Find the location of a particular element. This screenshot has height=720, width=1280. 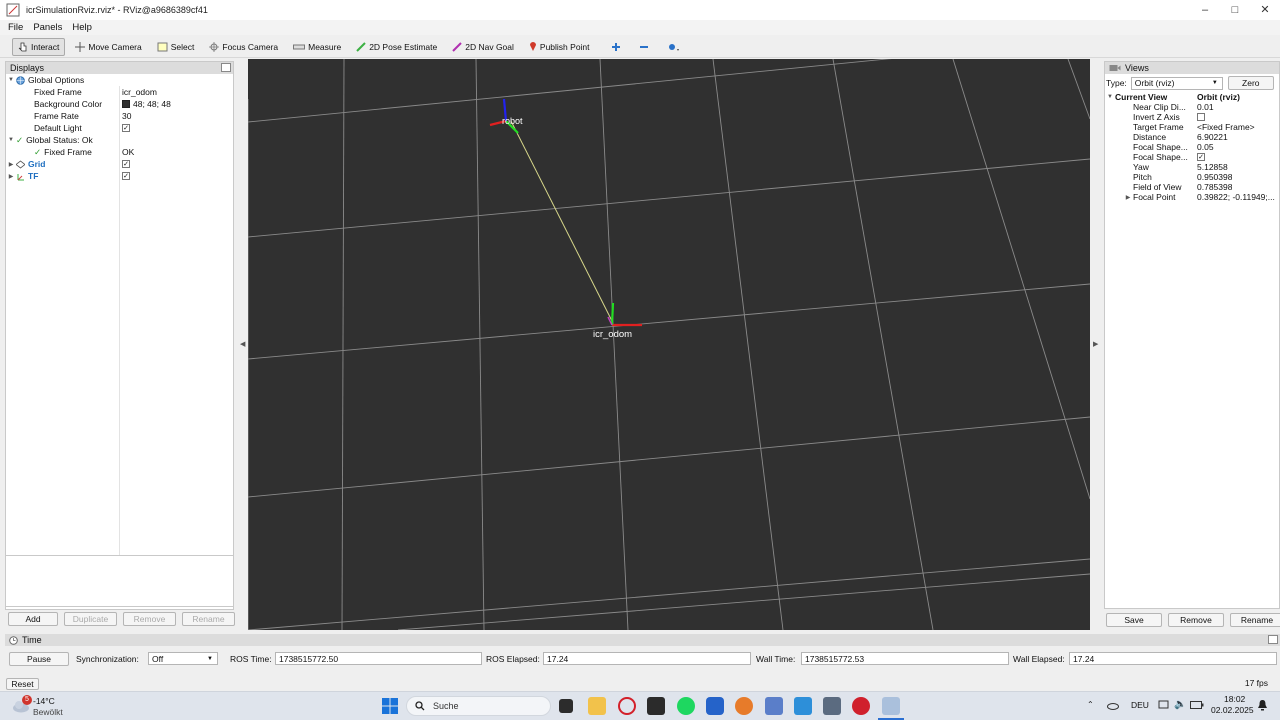

tree-row-background-color: Background Color 48; 48; 48 is located at coordinates (119, 104).